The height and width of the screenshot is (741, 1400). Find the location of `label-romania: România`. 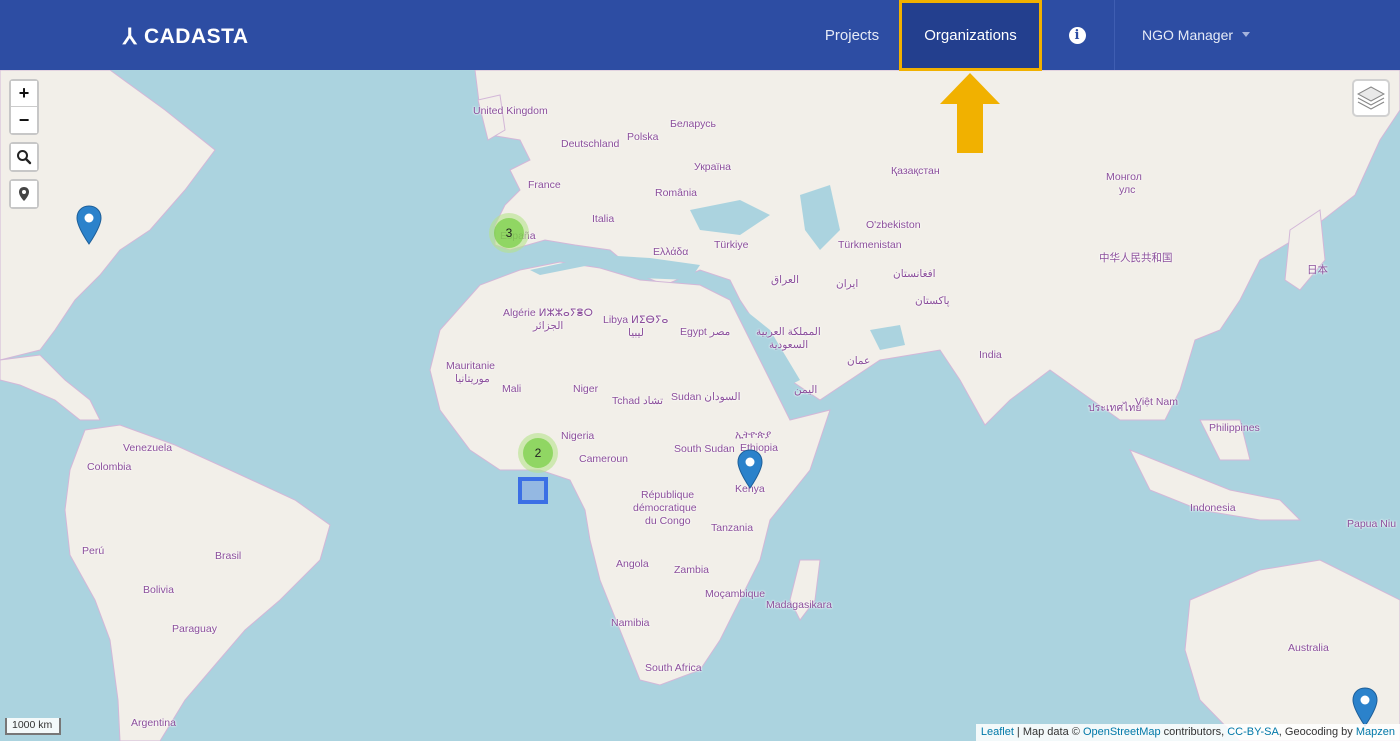

label-romania: România is located at coordinates (676, 193).